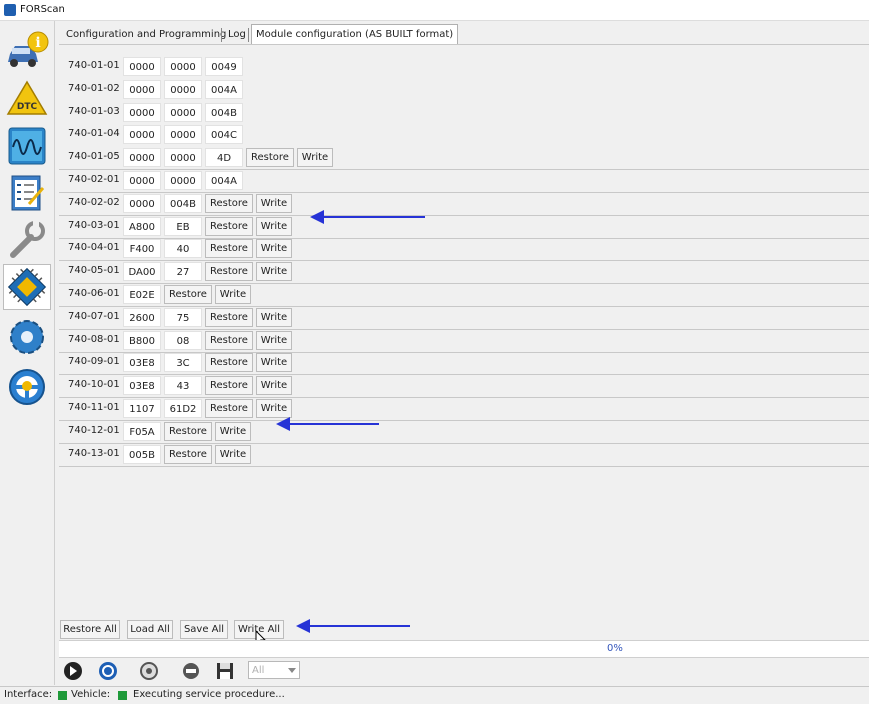 Image resolution: width=869 pixels, height=704 pixels. Describe the element at coordinates (94, 407) in the screenshot. I see `row-label: 740-11-01` at that location.